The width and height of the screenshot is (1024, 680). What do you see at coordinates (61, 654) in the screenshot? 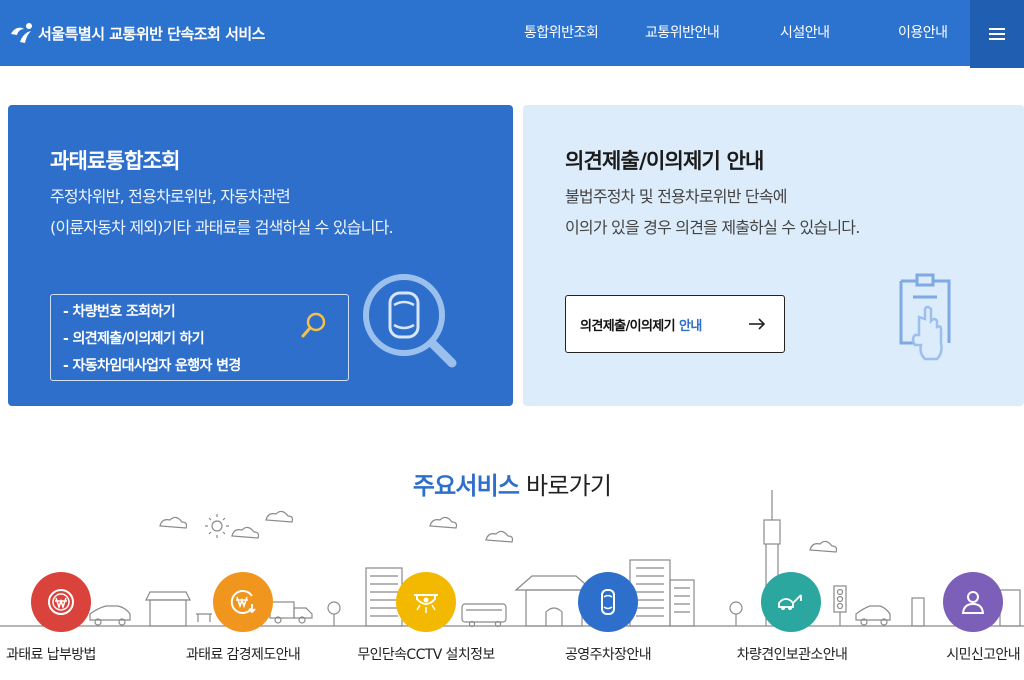
I see `service-label-fine-payment: 과태료 납부방법` at bounding box center [61, 654].